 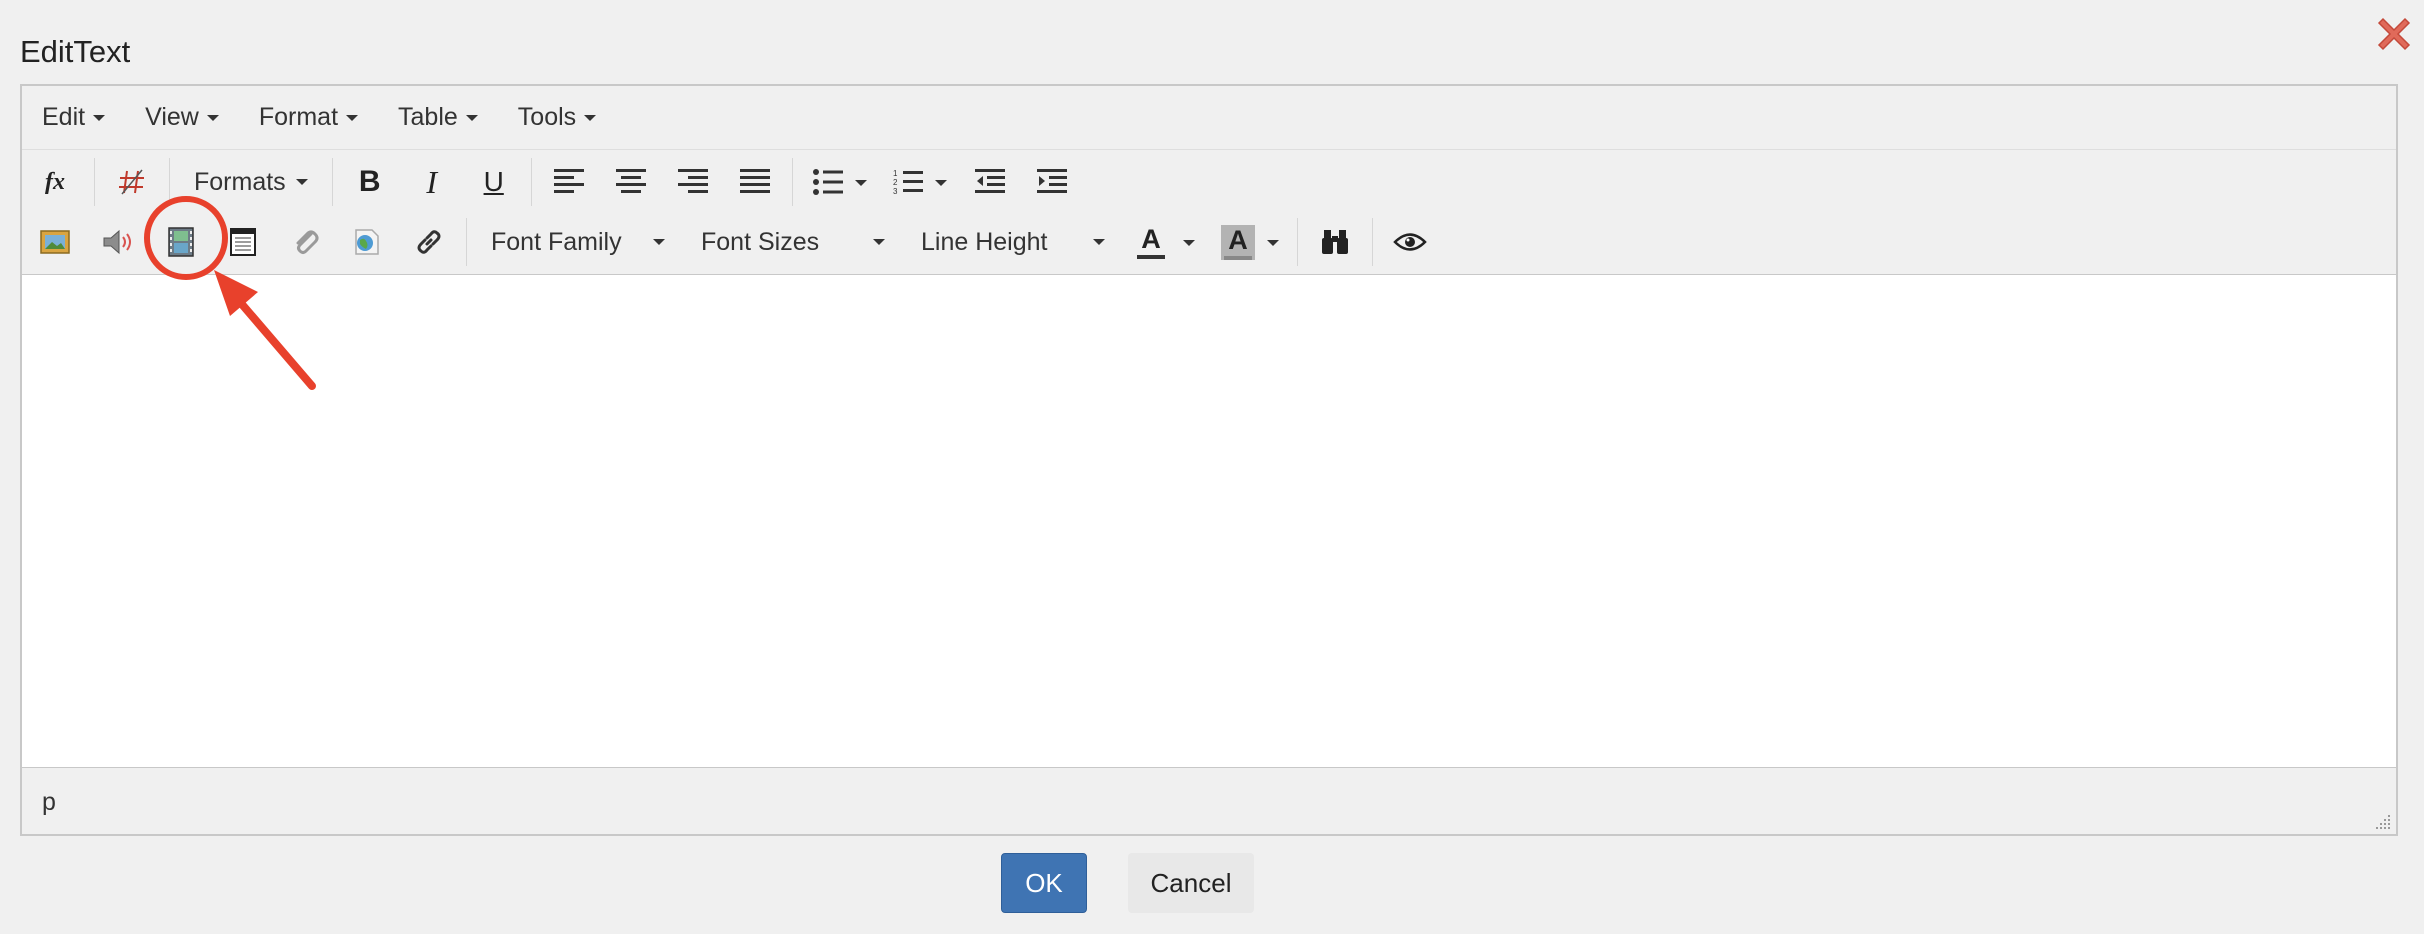 I want to click on align-center-icon, so click(x=630, y=181).